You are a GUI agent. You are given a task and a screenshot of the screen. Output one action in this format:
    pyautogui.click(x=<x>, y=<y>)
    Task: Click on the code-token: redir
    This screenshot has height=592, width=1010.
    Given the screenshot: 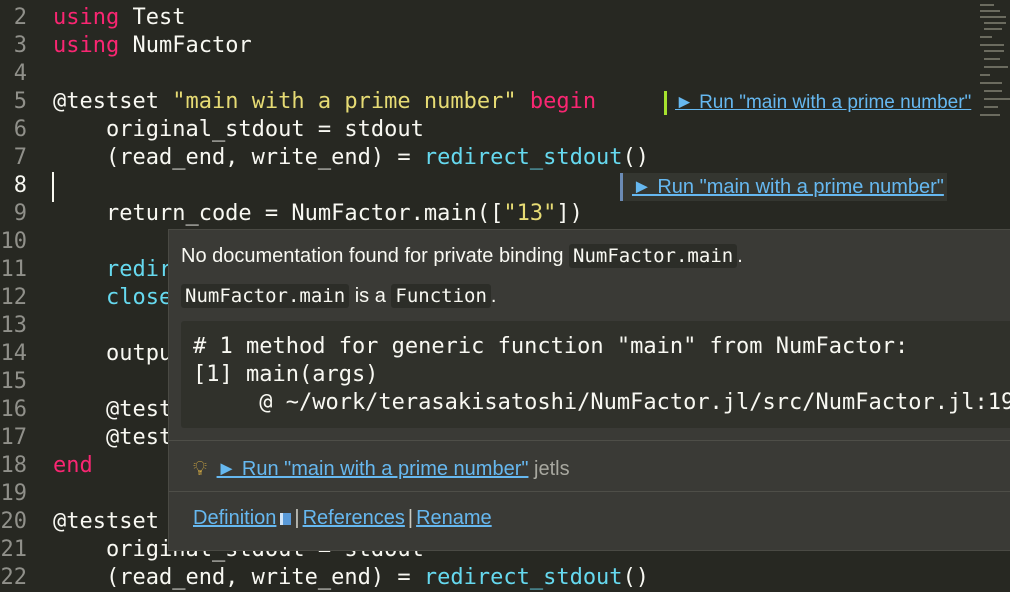 What is the action you would take?
    pyautogui.click(x=113, y=269)
    